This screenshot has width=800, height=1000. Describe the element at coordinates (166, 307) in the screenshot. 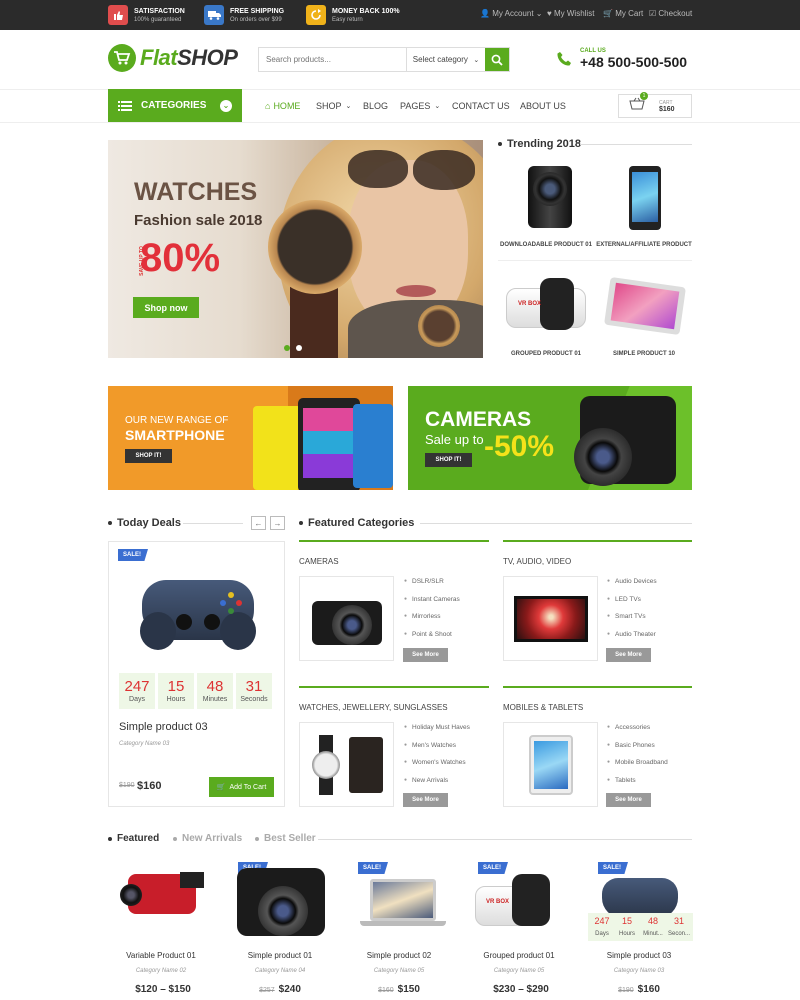

I see `shop-now-button: Shop now` at that location.